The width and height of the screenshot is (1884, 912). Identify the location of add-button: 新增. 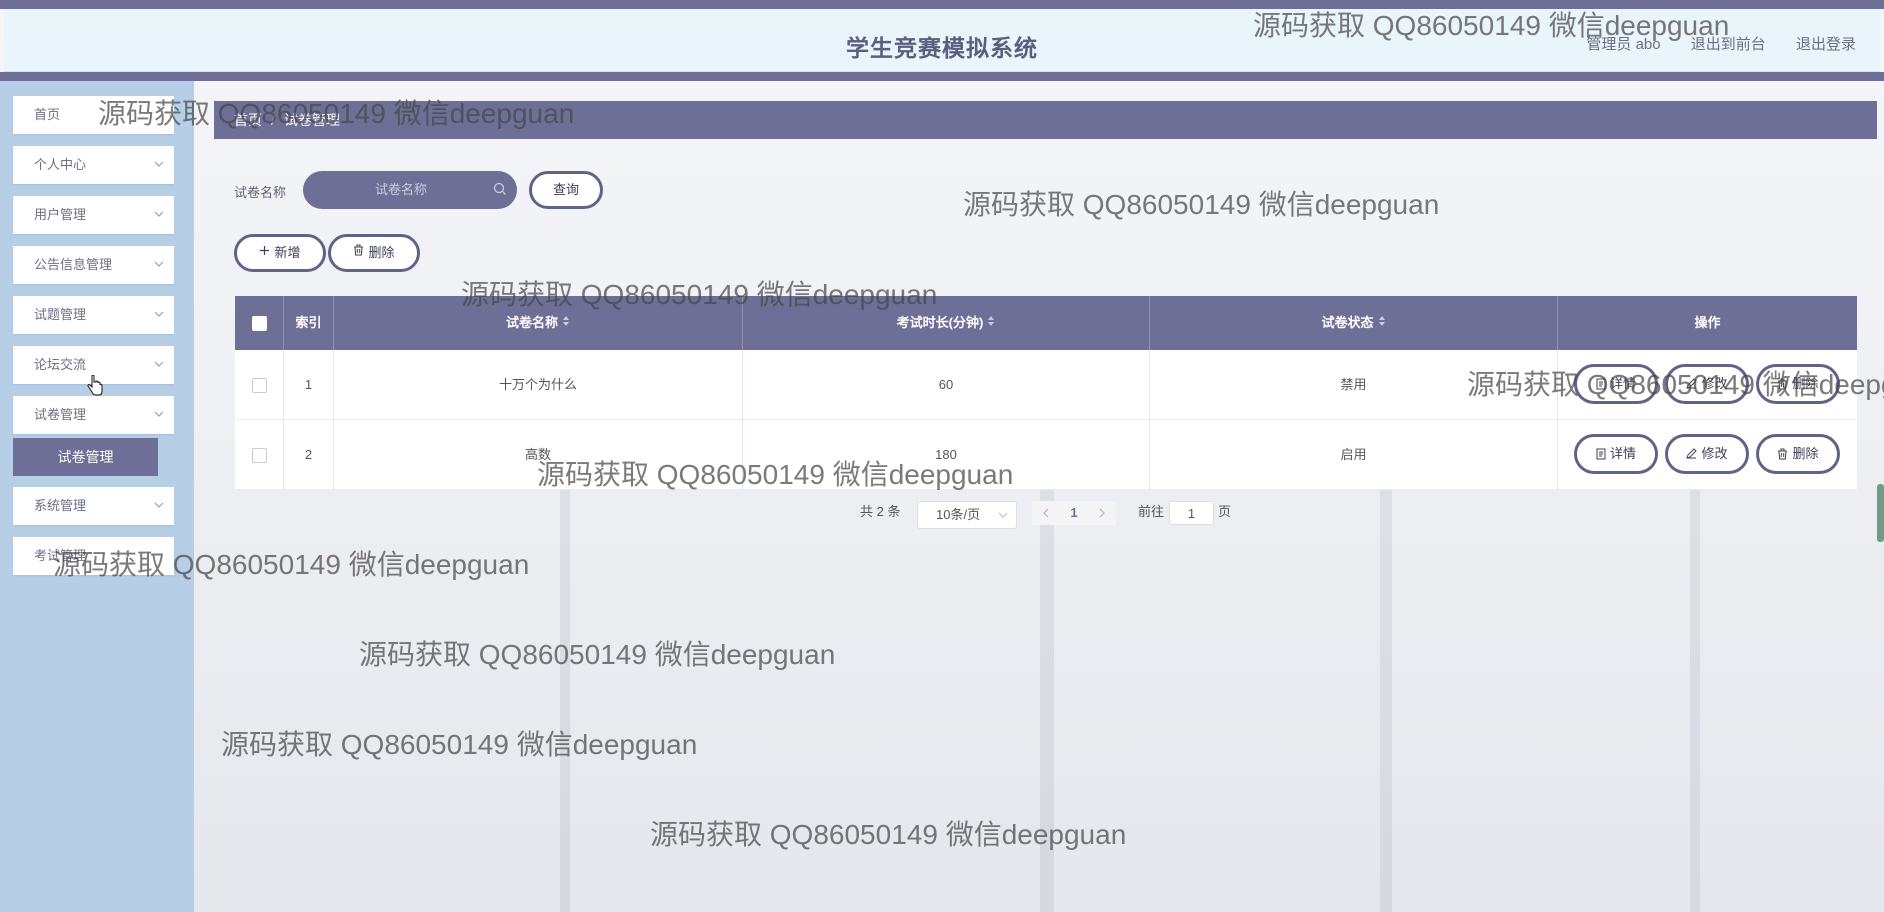
(280, 253).